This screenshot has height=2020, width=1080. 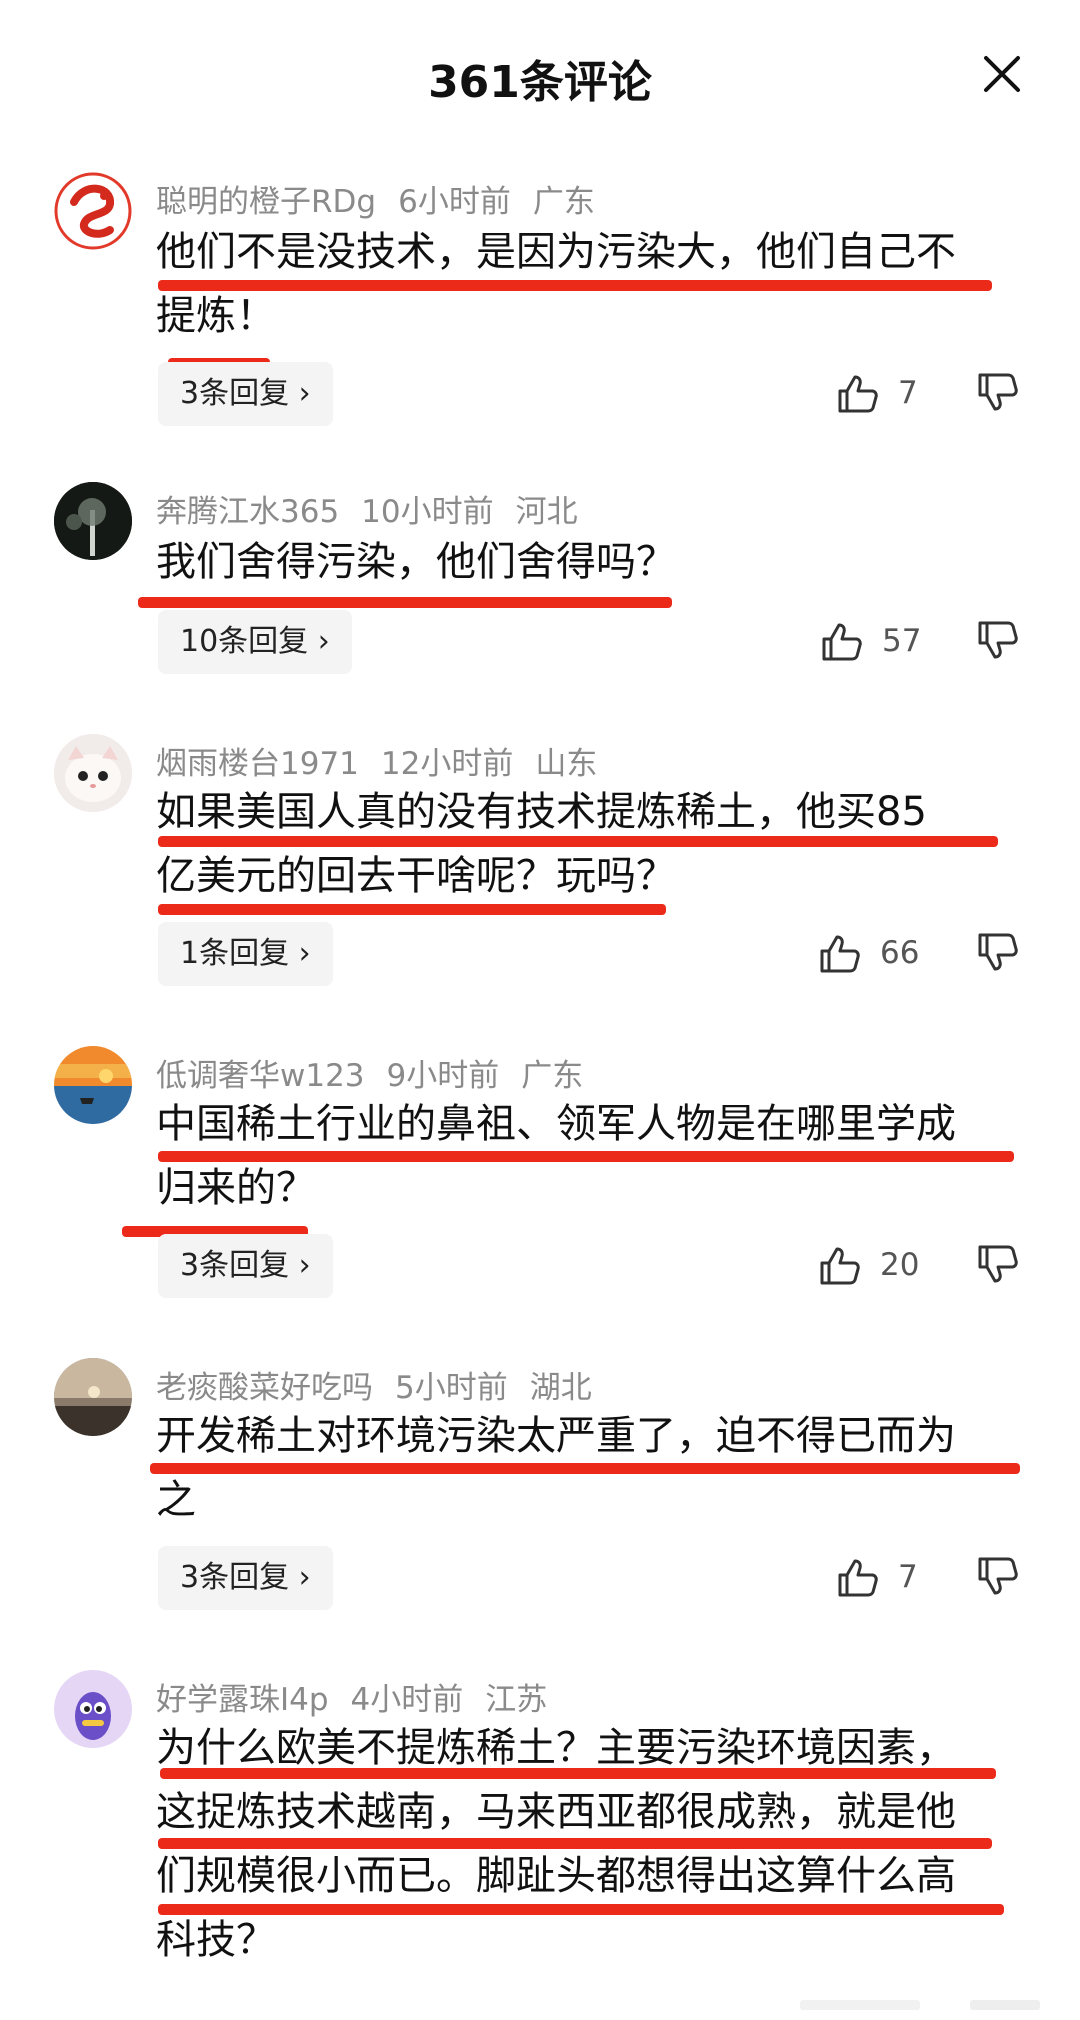 I want to click on comment-meta: 低调奢华w123 9小时前 广东, so click(x=380, y=1072).